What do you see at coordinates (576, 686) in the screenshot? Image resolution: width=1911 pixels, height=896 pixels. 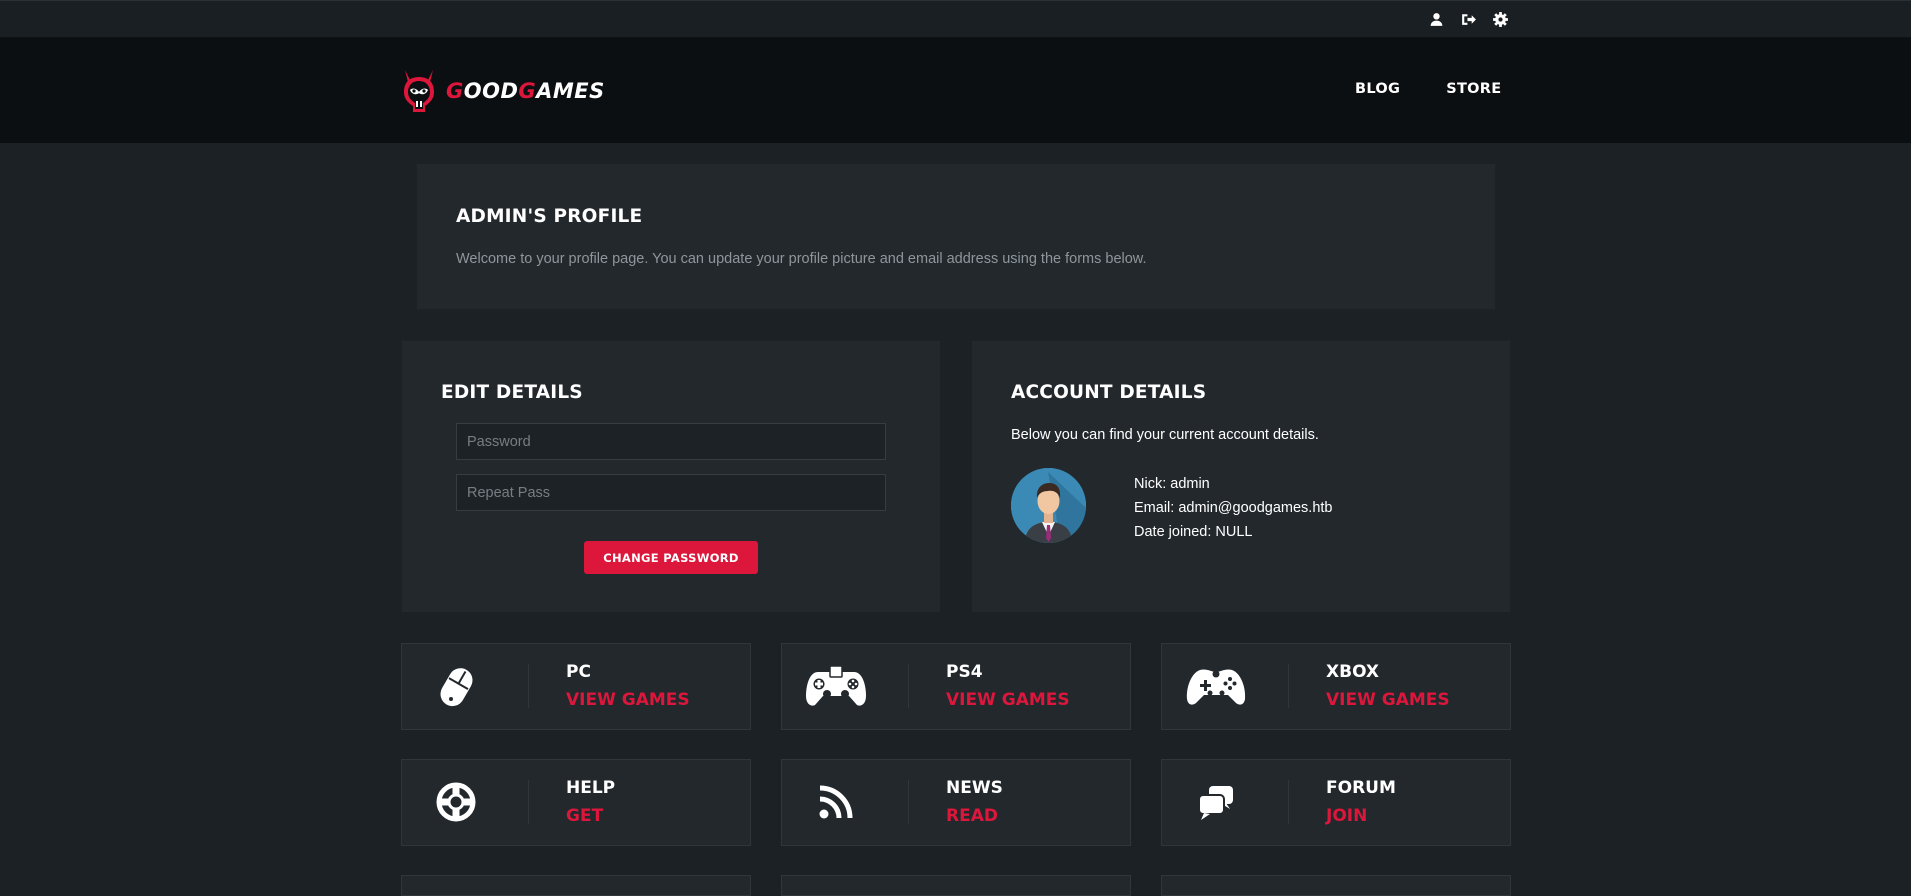 I see `category-card-pc: PC VIEW GAMES` at bounding box center [576, 686].